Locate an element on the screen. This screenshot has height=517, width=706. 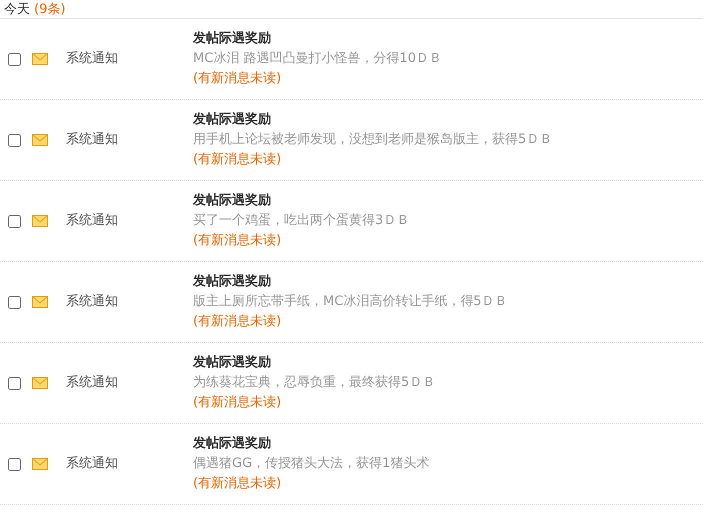
message-preview: 版主上厕所忘带手纸，MC冰泪高价转让手纸，得5ＤＢ is located at coordinates (350, 302).